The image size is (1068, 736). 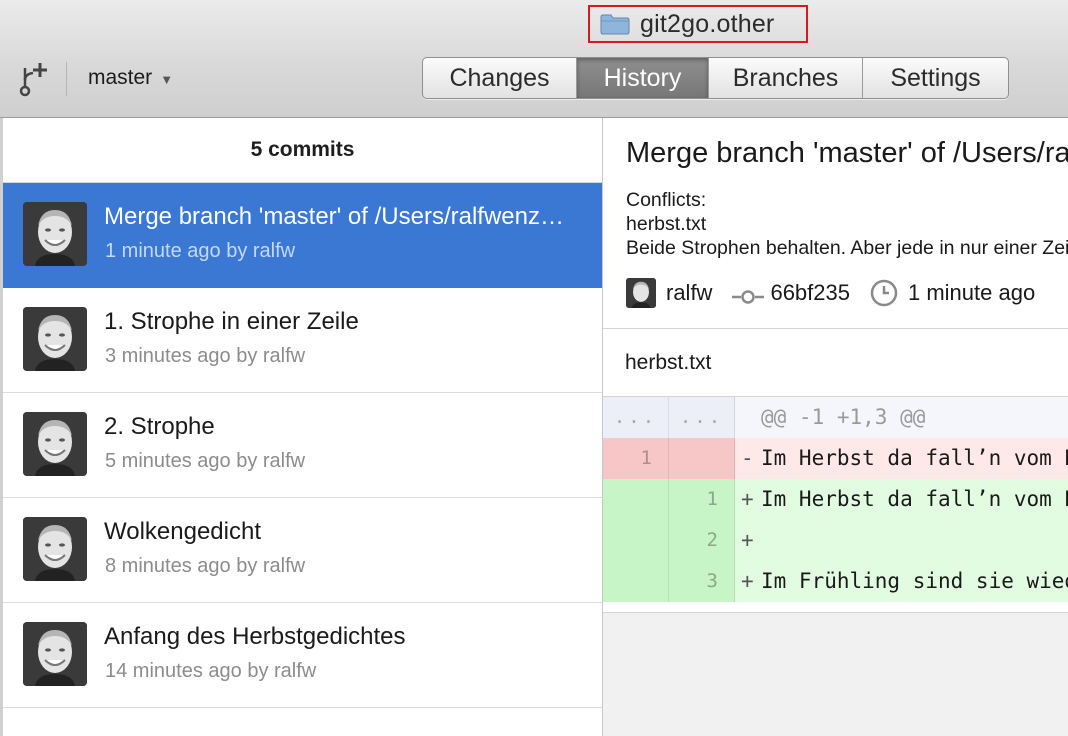 I want to click on commit-count-header: 5 commits, so click(x=302, y=150).